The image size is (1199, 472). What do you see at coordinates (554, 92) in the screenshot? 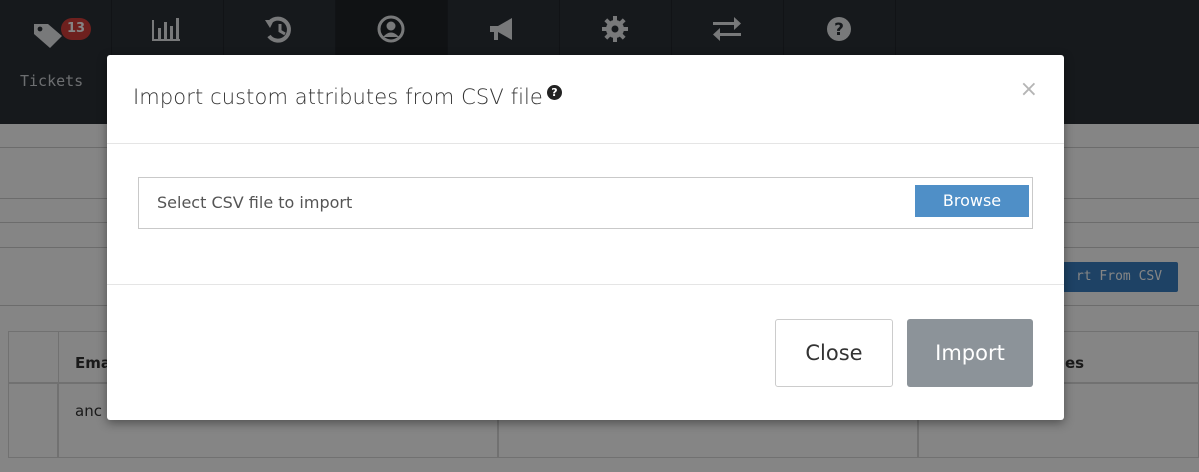
I see `question-circle-icon: ?` at bounding box center [554, 92].